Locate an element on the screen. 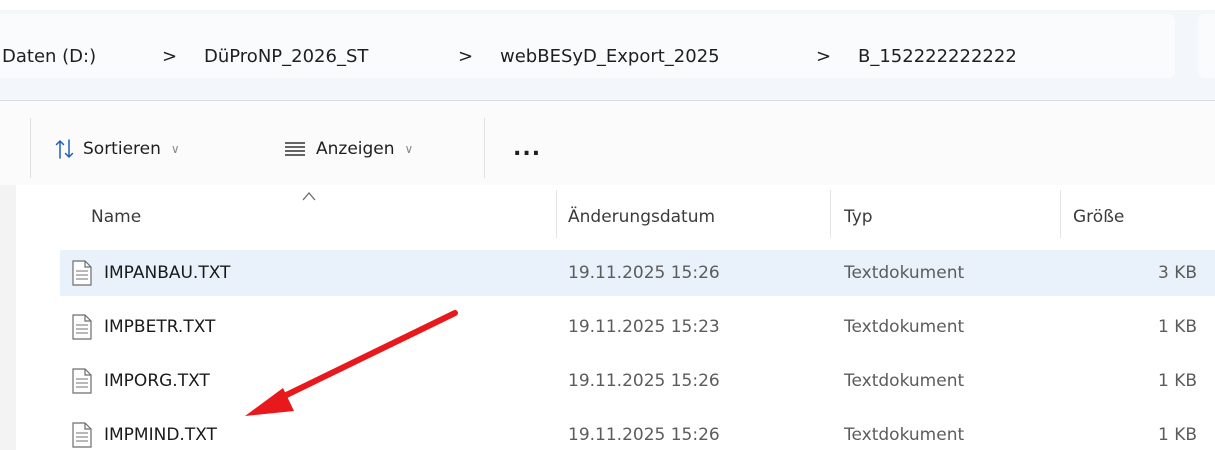 The height and width of the screenshot is (450, 1215). file-size: 3 KB is located at coordinates (1177, 273).